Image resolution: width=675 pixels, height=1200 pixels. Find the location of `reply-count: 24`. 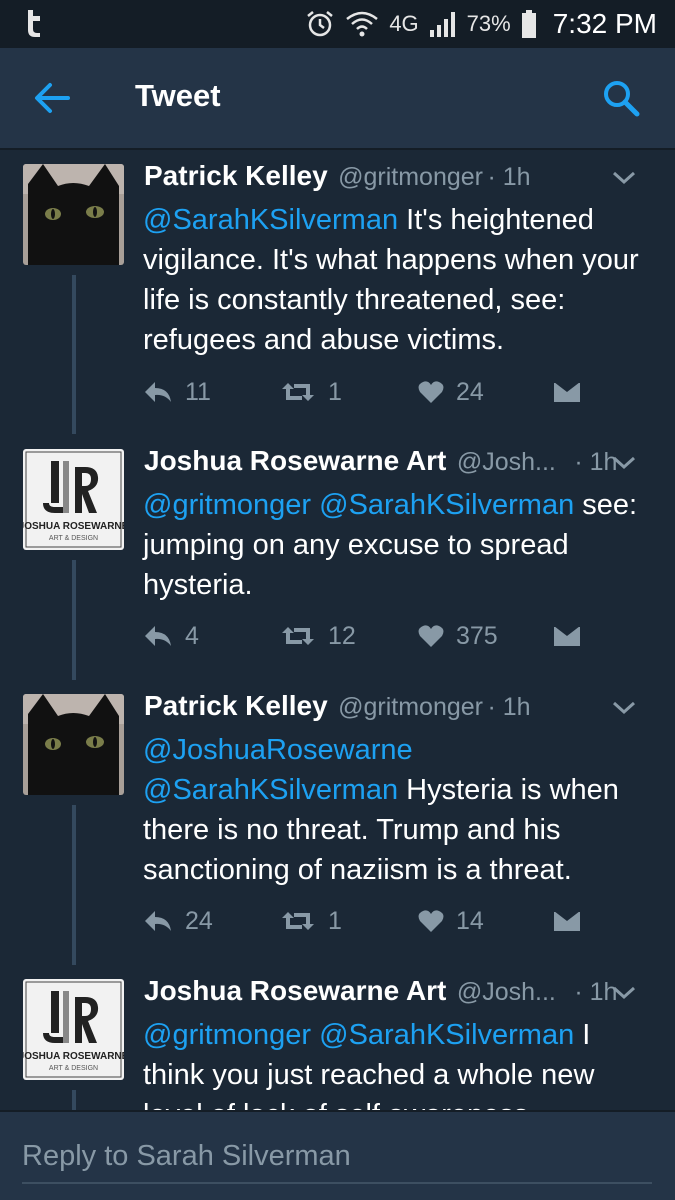

reply-count: 24 is located at coordinates (199, 920).